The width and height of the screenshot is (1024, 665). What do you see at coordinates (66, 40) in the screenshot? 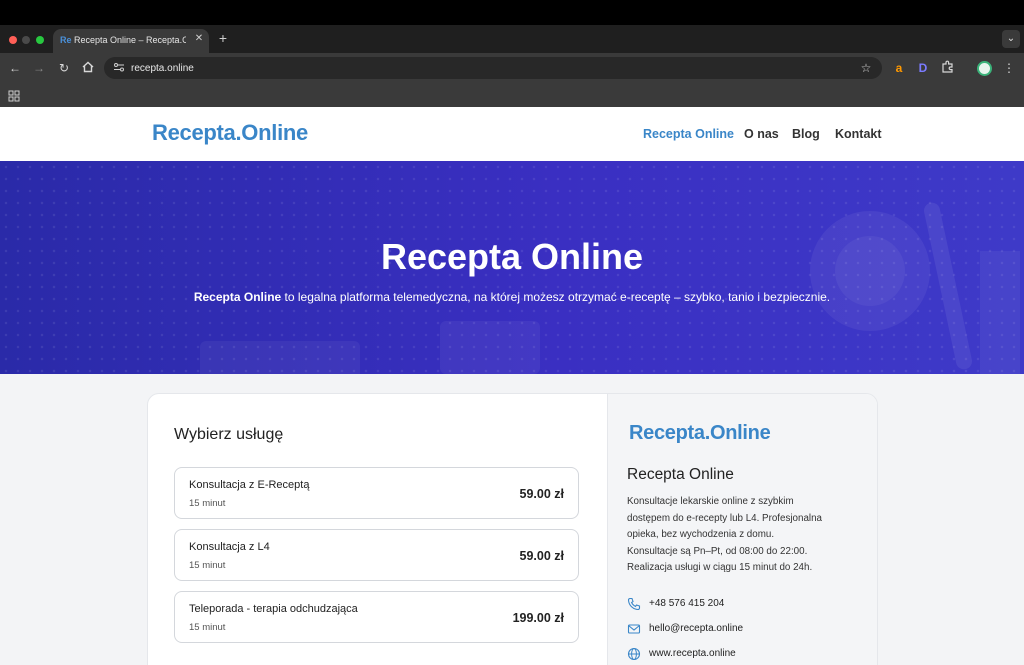
I see `tab-favicon-icon: Re` at bounding box center [66, 40].